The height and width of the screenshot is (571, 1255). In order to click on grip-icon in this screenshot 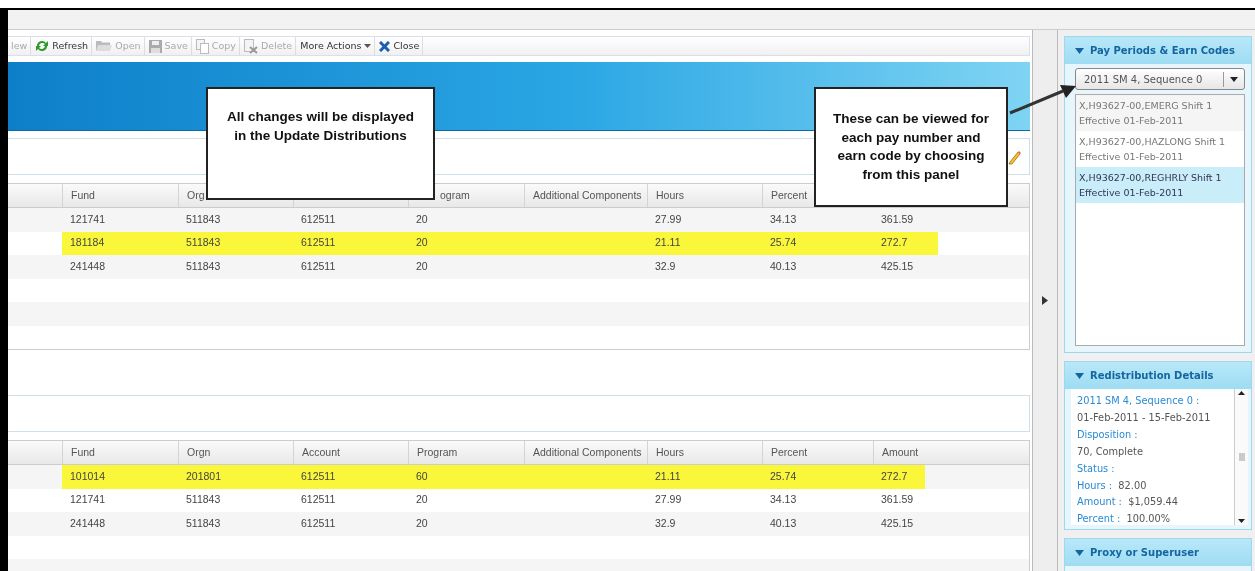, I will do `click(1241, 457)`.